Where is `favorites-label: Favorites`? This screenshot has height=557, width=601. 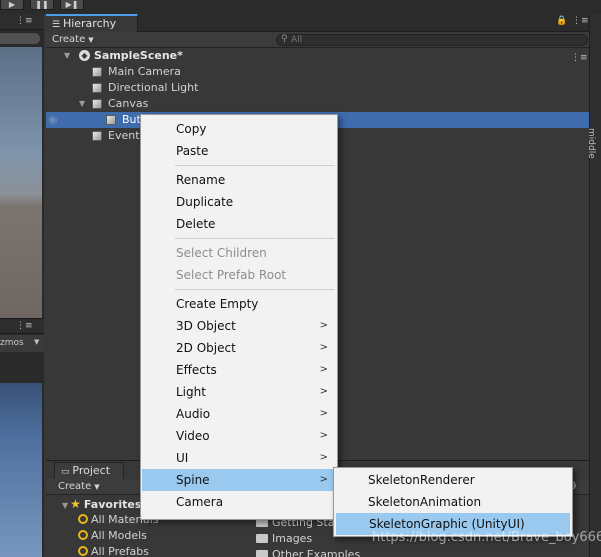 favorites-label: Favorites is located at coordinates (112, 504).